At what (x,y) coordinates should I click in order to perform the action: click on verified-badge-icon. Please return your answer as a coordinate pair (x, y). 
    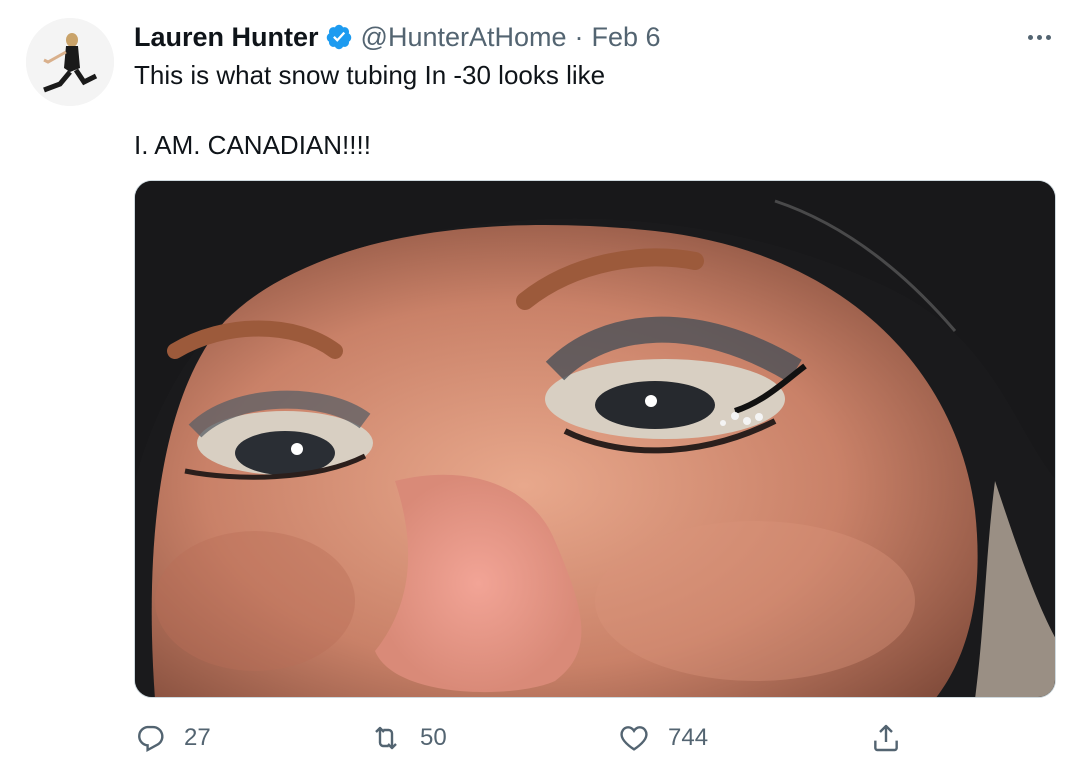
    Looking at the image, I should click on (338, 37).